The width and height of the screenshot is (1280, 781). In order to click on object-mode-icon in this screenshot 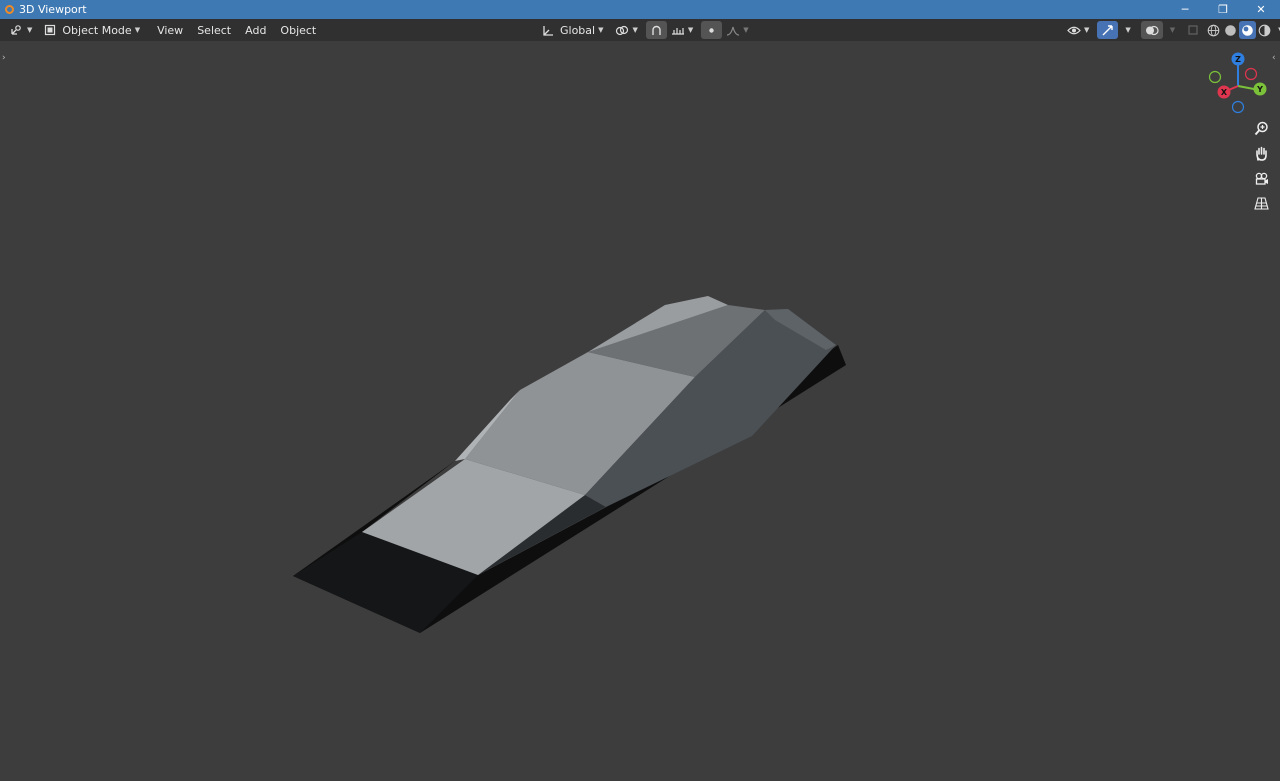, I will do `click(50, 30)`.